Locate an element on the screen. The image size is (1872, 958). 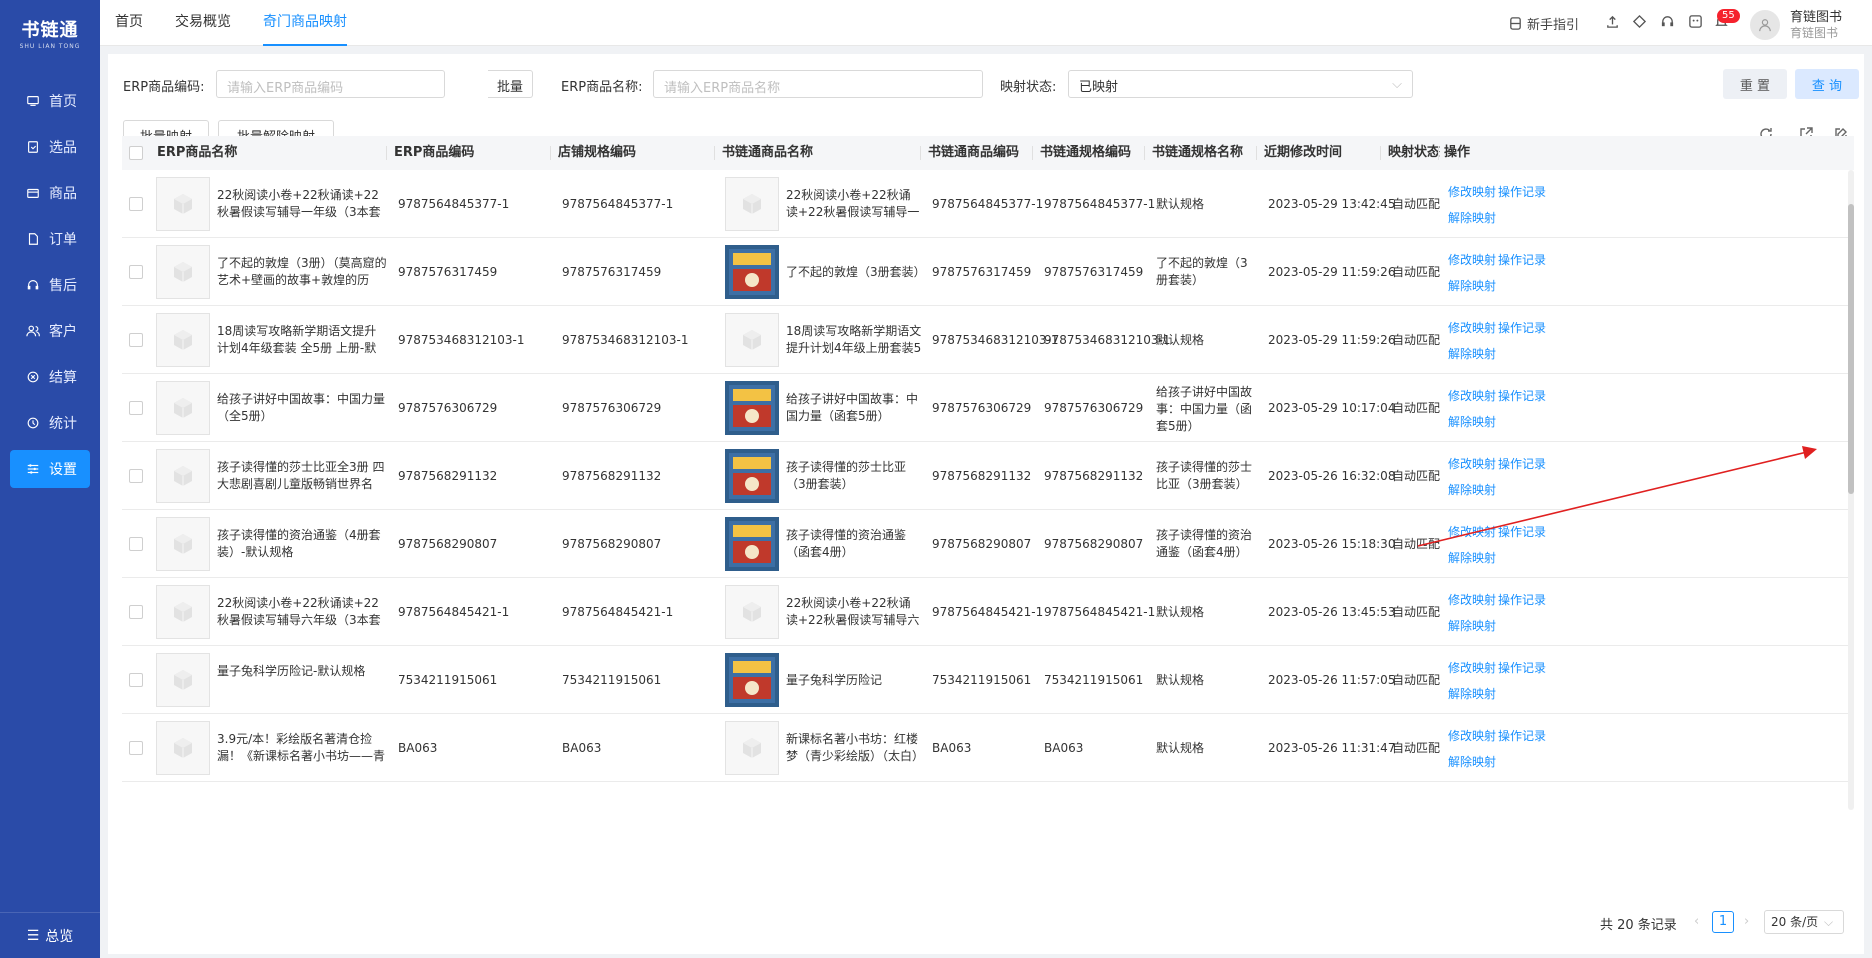
shop-spec-code: 9787564845421-1 is located at coordinates (618, 612).